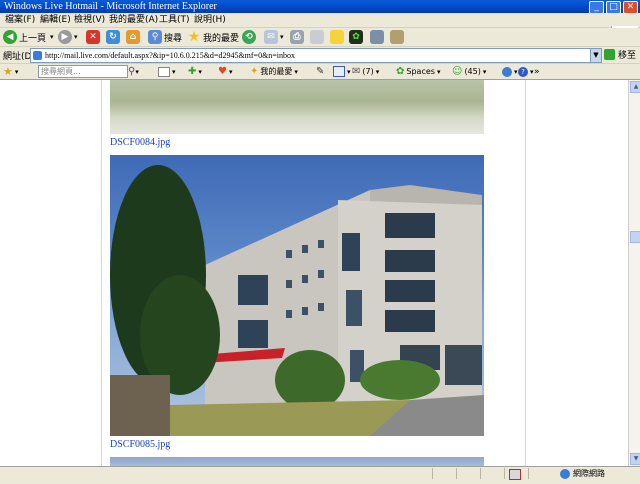  I want to click on scroll-up-button: ▲, so click(635, 87).